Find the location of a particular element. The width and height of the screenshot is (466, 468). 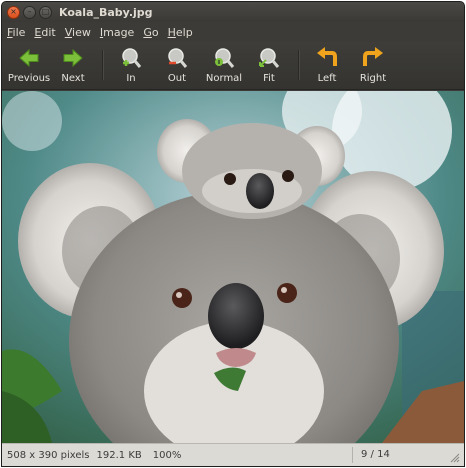

window-controls: × – □ is located at coordinates (29, 12).